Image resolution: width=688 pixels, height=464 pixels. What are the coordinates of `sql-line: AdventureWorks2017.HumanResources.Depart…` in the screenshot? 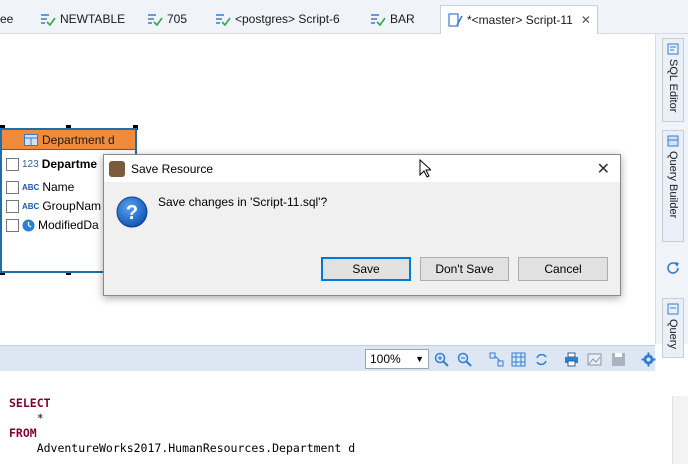 It's located at (182, 448).